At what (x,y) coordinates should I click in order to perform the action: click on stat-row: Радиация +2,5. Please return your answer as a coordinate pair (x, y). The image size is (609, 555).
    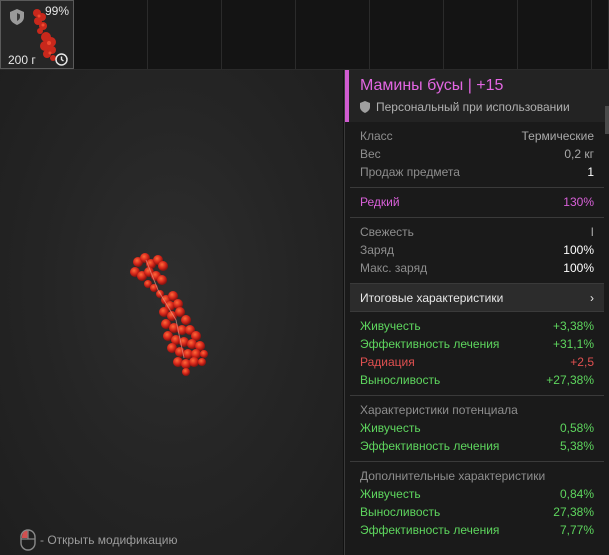
    Looking at the image, I should click on (477, 362).